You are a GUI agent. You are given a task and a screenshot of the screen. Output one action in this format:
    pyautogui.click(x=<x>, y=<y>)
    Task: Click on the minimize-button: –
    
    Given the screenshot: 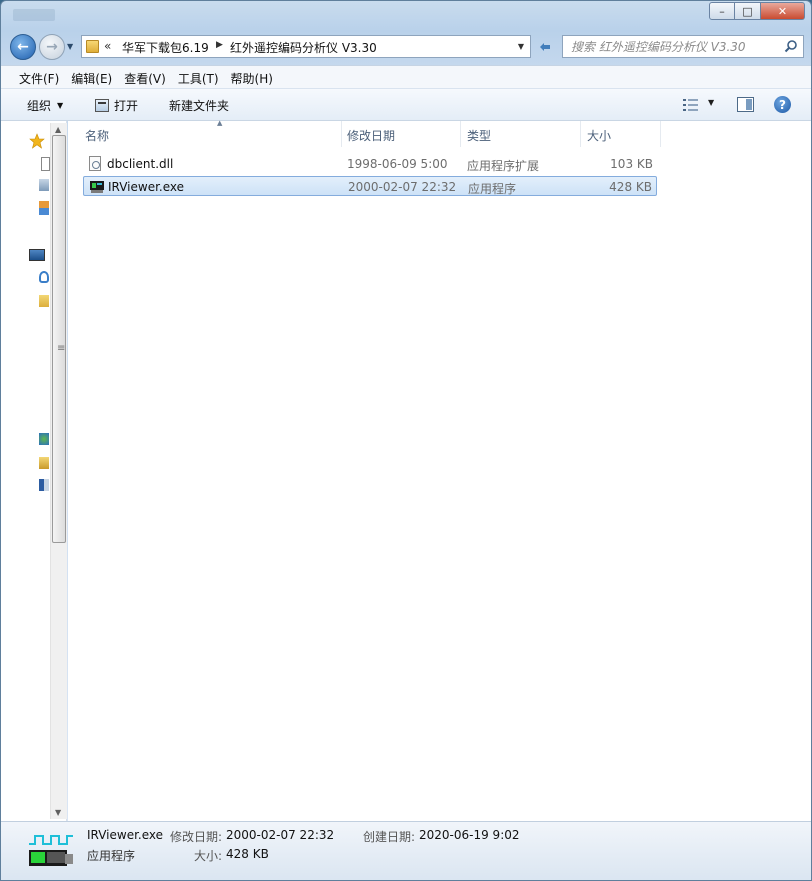 What is the action you would take?
    pyautogui.click(x=722, y=11)
    